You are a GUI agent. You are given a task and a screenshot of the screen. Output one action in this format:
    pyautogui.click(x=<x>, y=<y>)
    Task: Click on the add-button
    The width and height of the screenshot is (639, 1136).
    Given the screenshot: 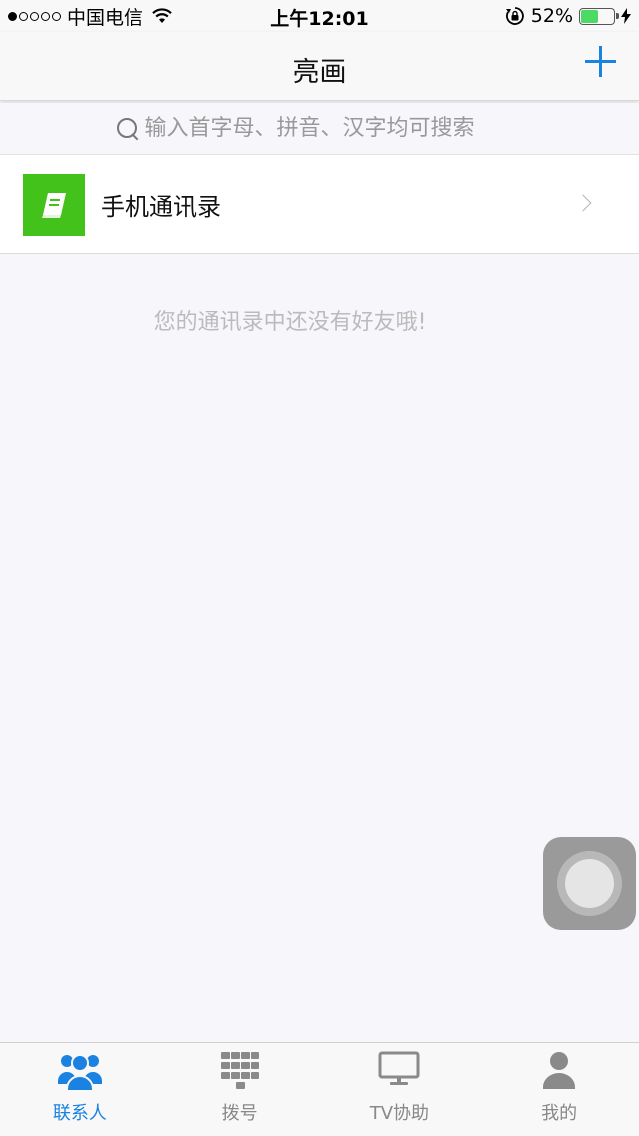 What is the action you would take?
    pyautogui.click(x=601, y=62)
    